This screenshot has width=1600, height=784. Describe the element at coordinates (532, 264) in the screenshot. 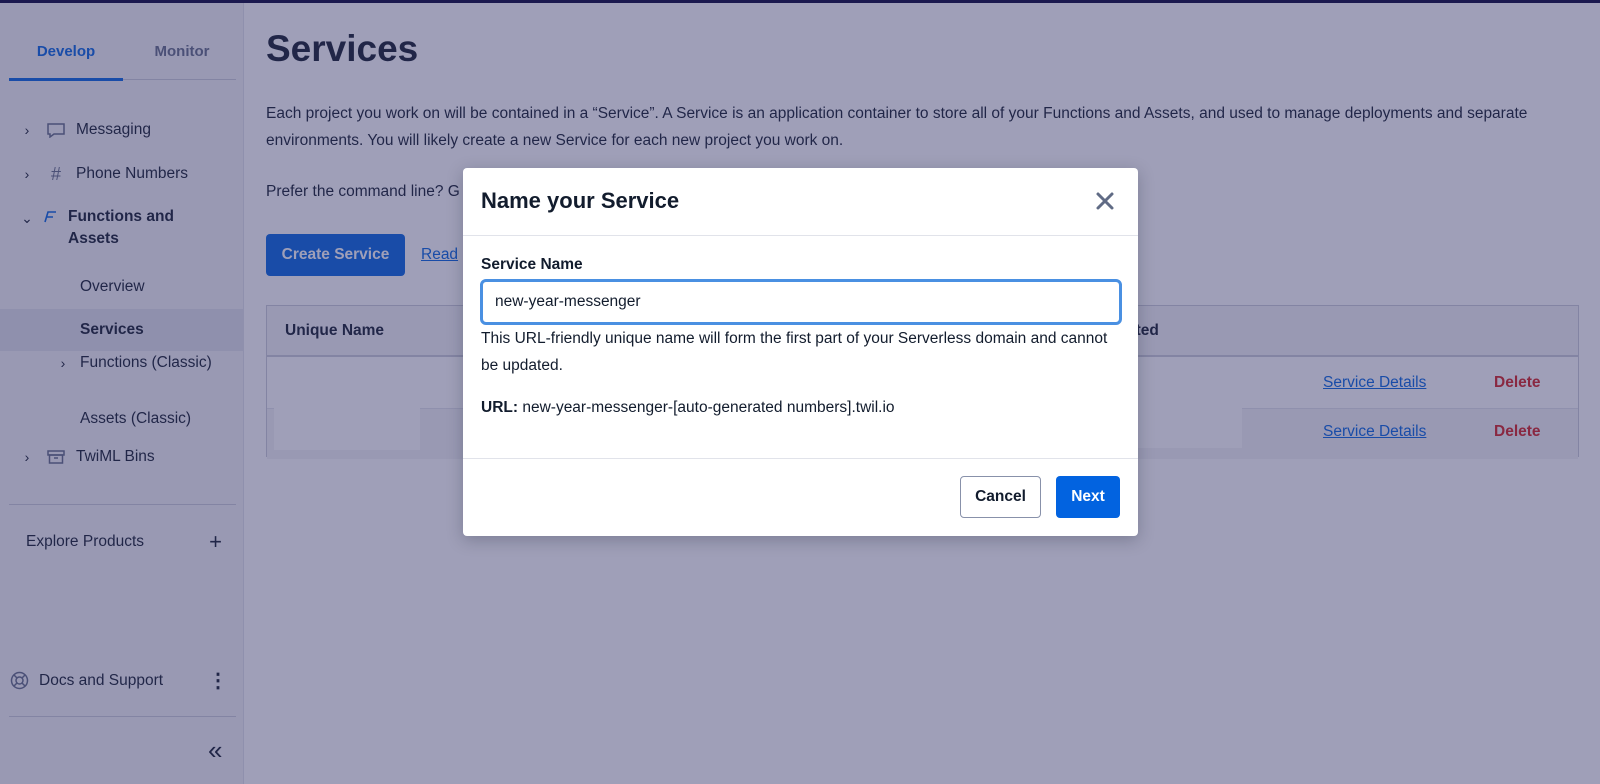

I see `service-name-label: Service Name` at that location.